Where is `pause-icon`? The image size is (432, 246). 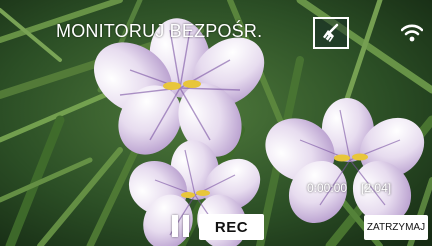
pause-icon is located at coordinates (182, 226).